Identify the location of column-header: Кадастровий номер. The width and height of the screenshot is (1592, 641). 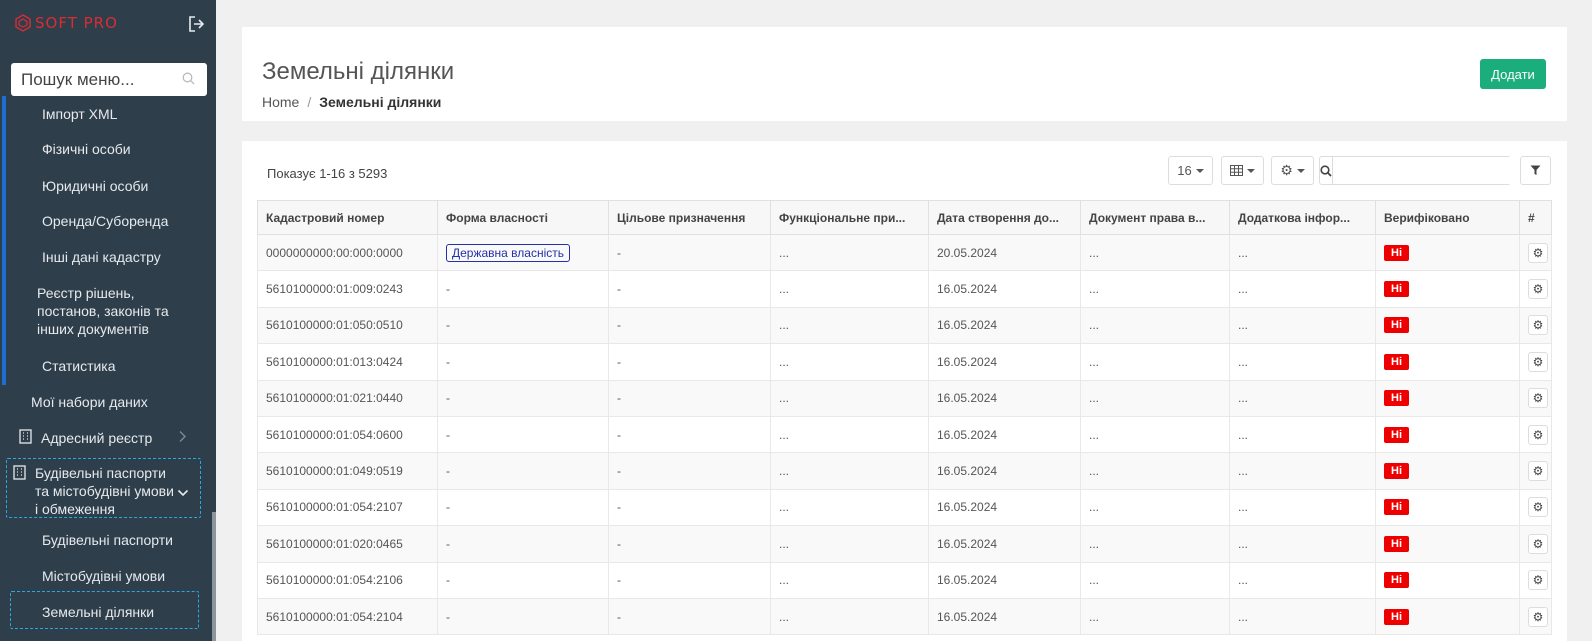
(347, 217).